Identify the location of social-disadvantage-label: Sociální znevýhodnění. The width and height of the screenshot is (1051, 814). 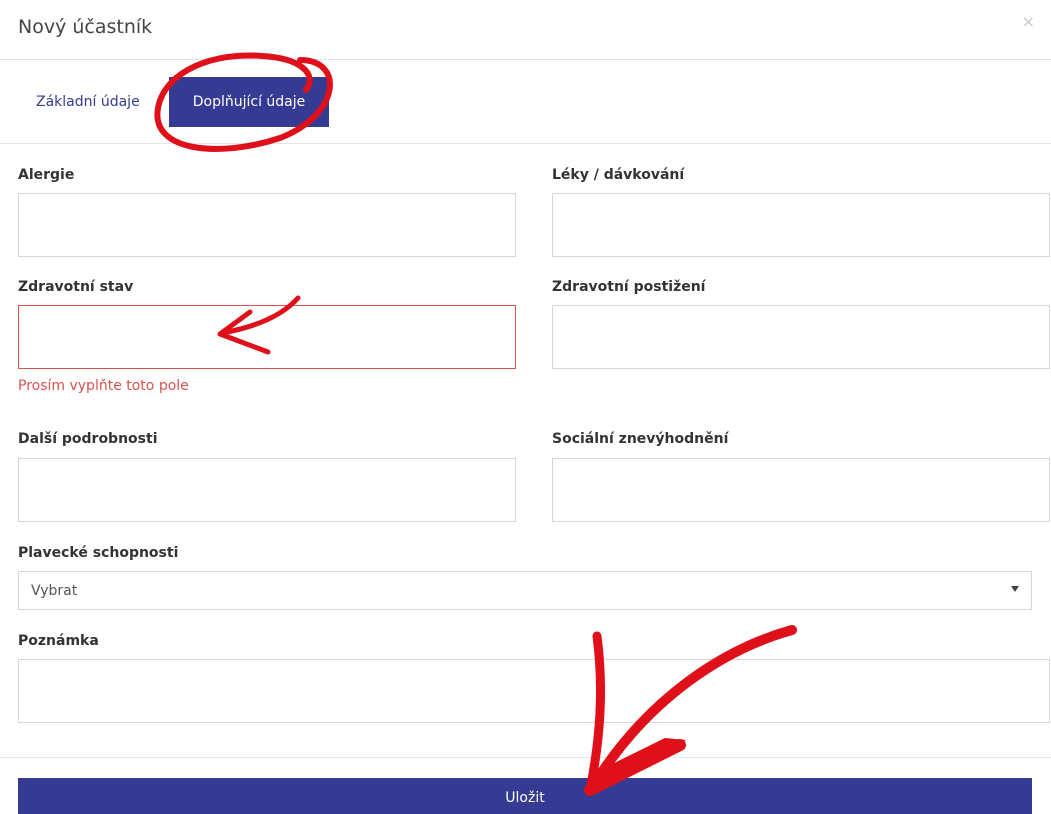
(640, 439).